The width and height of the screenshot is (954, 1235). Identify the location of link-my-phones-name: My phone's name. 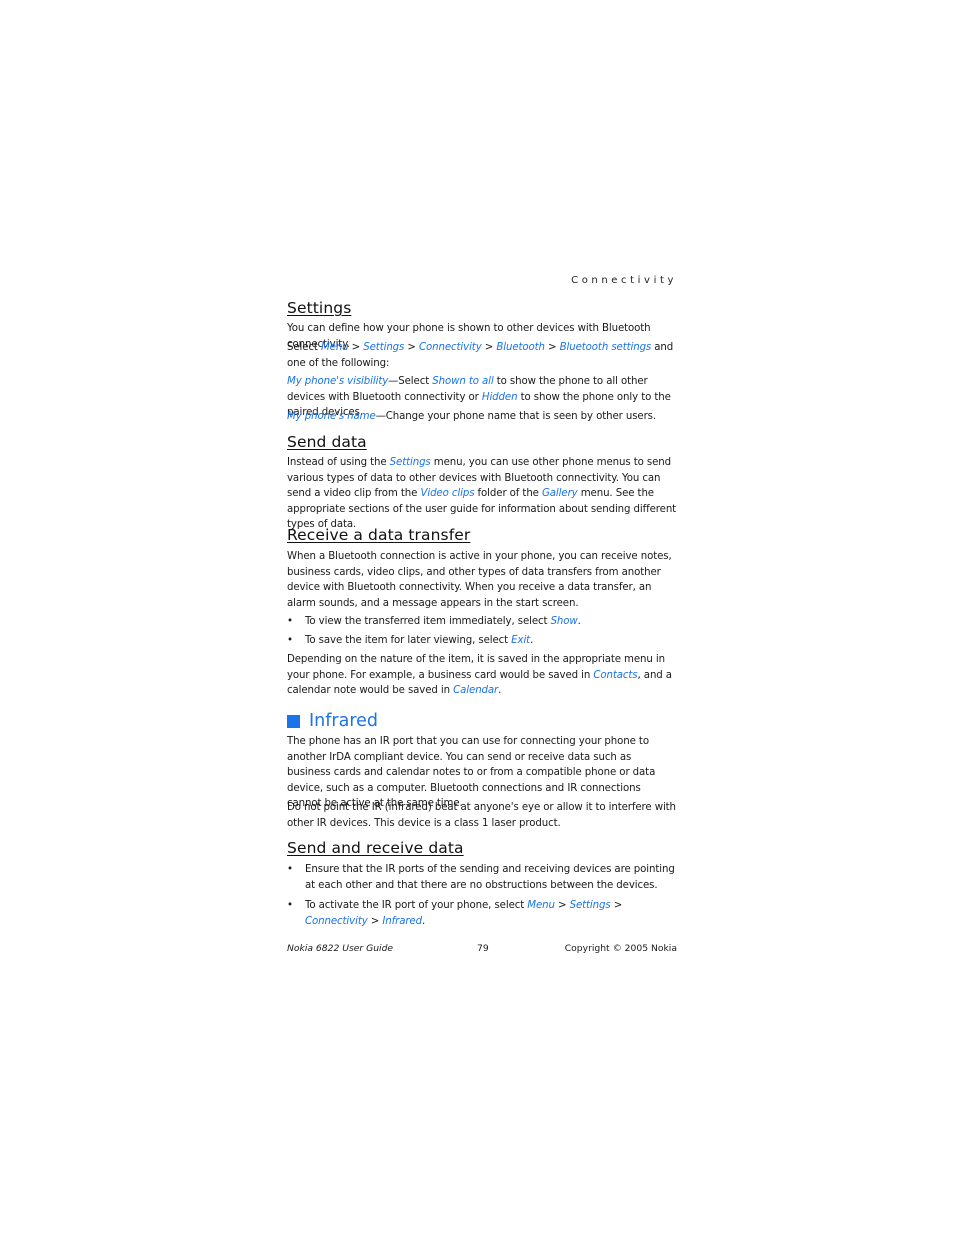
(331, 416).